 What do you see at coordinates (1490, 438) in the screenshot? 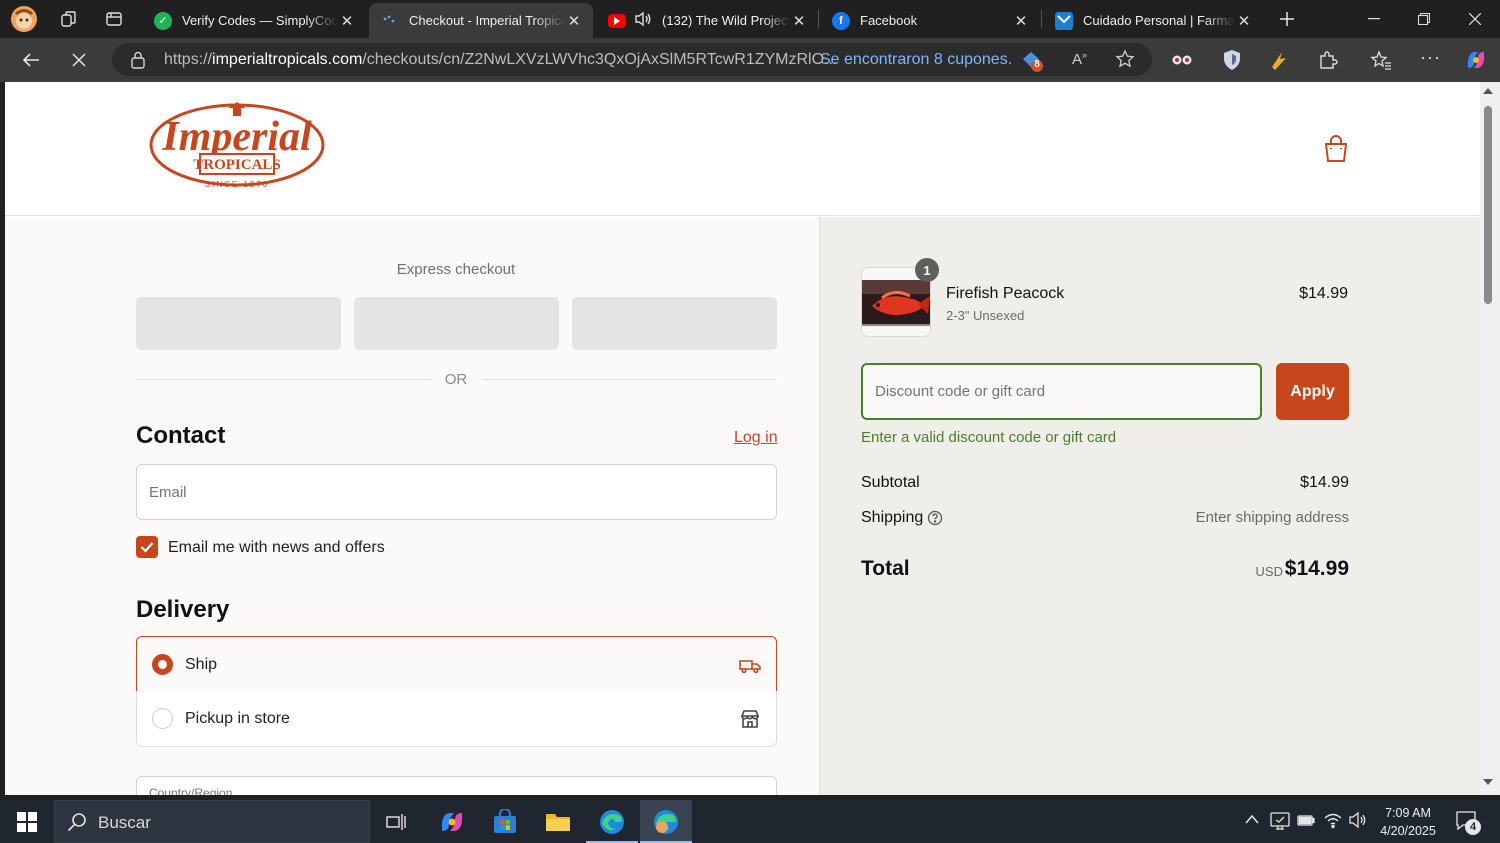
I see `page-scrollbar` at bounding box center [1490, 438].